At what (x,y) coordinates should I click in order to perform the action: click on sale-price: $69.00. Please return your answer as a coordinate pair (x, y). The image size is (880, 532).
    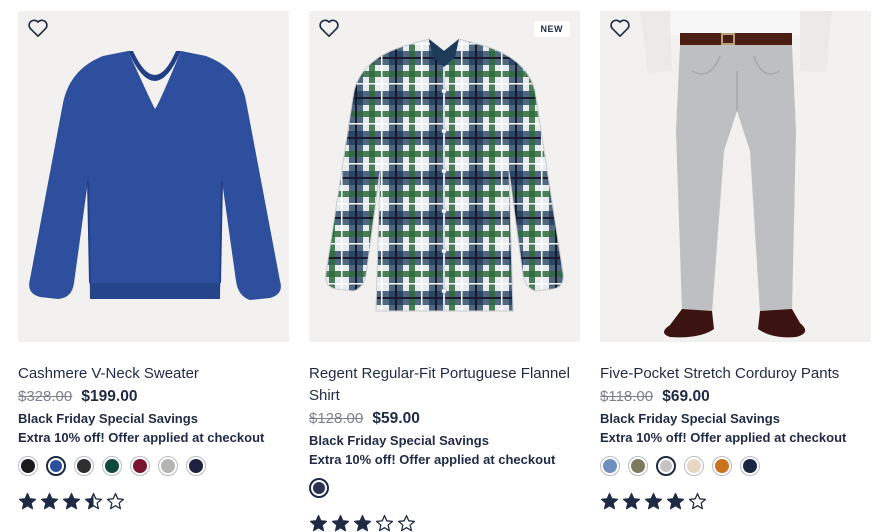
    Looking at the image, I should click on (686, 396).